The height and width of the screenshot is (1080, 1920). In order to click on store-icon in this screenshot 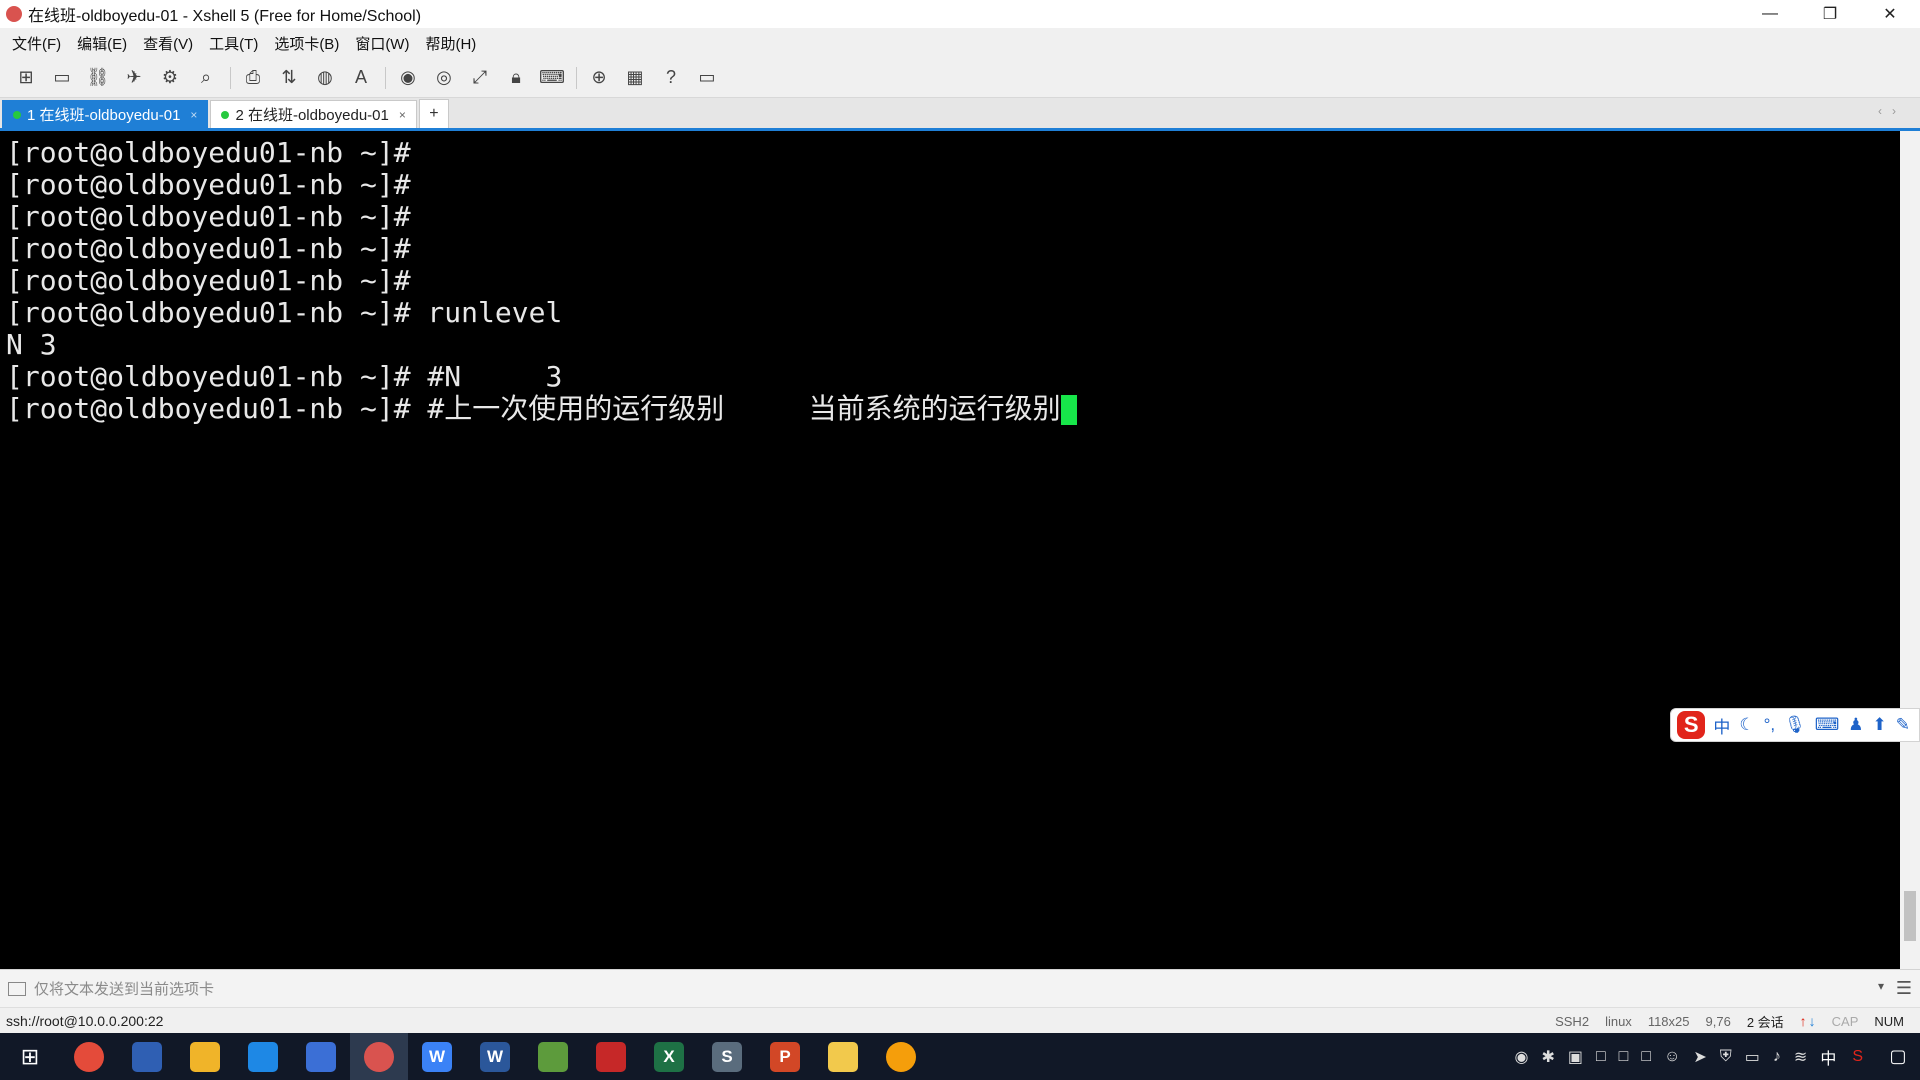, I will do `click(263, 1056)`.